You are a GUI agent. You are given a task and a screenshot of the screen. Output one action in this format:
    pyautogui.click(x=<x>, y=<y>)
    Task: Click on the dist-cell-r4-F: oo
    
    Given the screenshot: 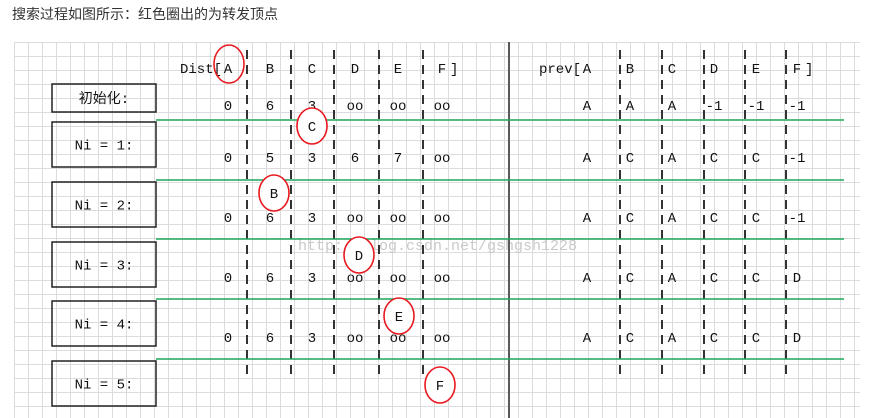 What is the action you would take?
    pyautogui.click(x=442, y=279)
    